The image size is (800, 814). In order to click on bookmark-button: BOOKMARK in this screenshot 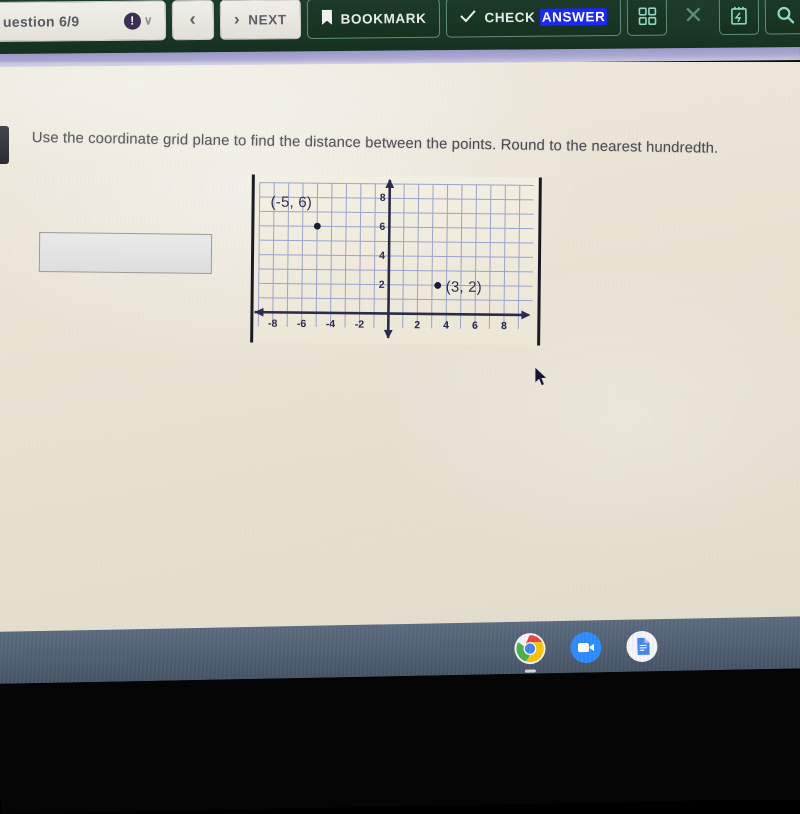, I will do `click(373, 19)`.